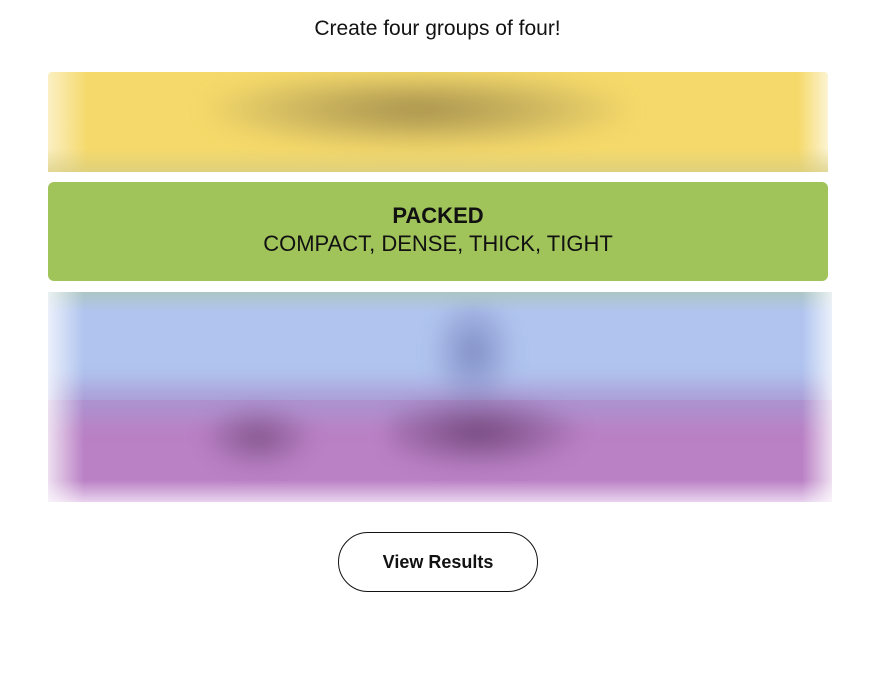  What do you see at coordinates (438, 562) in the screenshot?
I see `view-results-button: View Results` at bounding box center [438, 562].